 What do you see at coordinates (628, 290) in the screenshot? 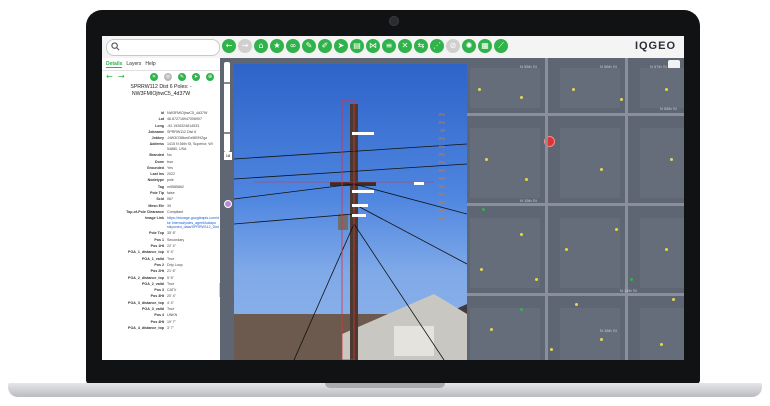
I see `street-label: N 14th St` at bounding box center [628, 290].